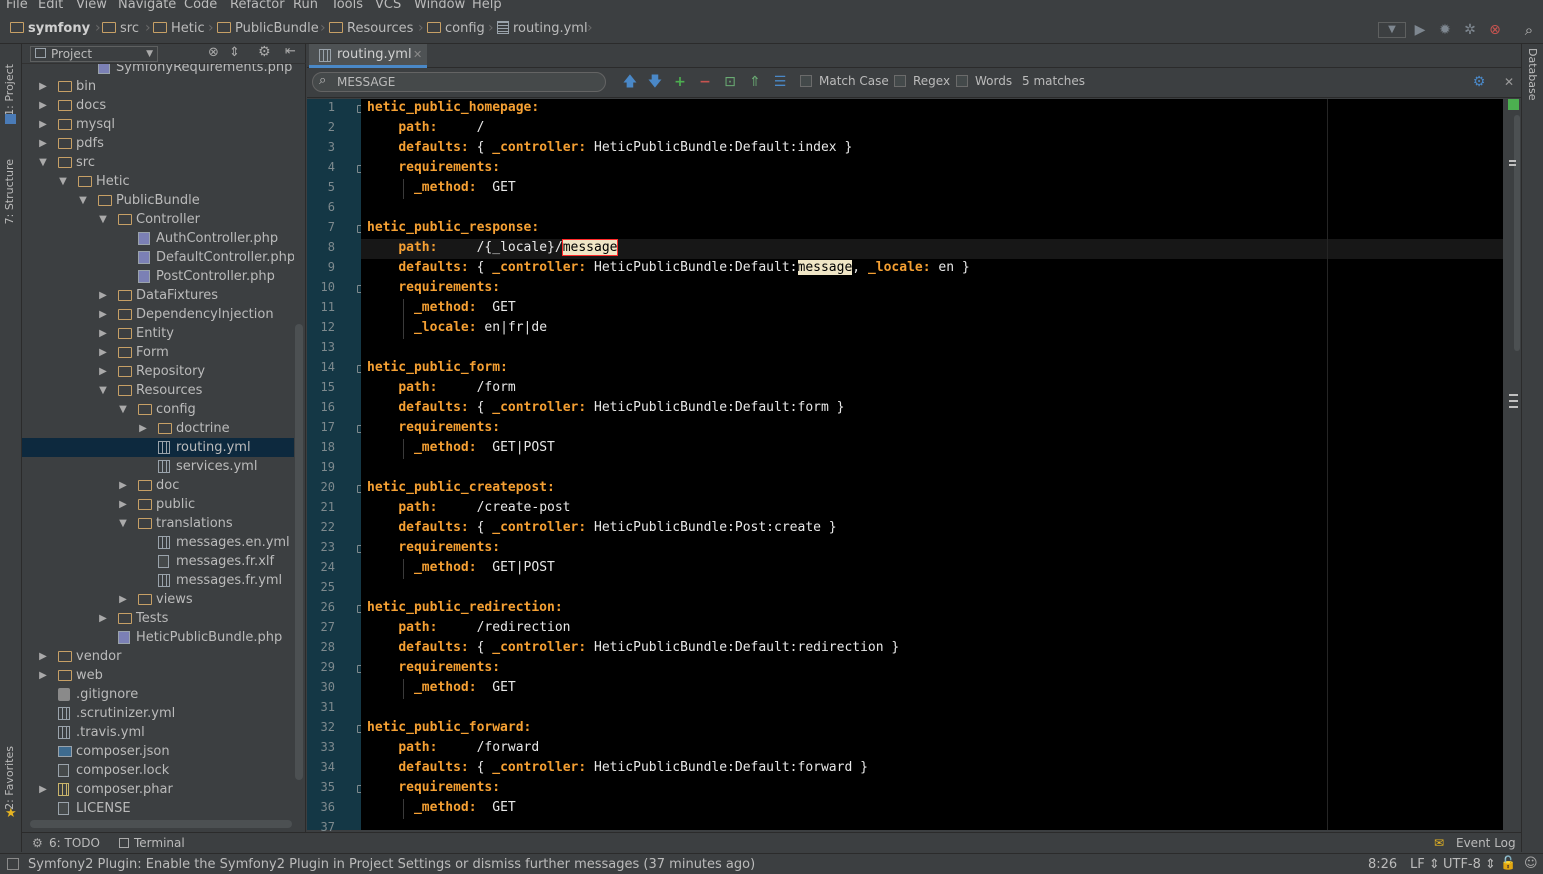 The width and height of the screenshot is (1543, 874). What do you see at coordinates (13, 864) in the screenshot?
I see `toggle-tool-windows-icon` at bounding box center [13, 864].